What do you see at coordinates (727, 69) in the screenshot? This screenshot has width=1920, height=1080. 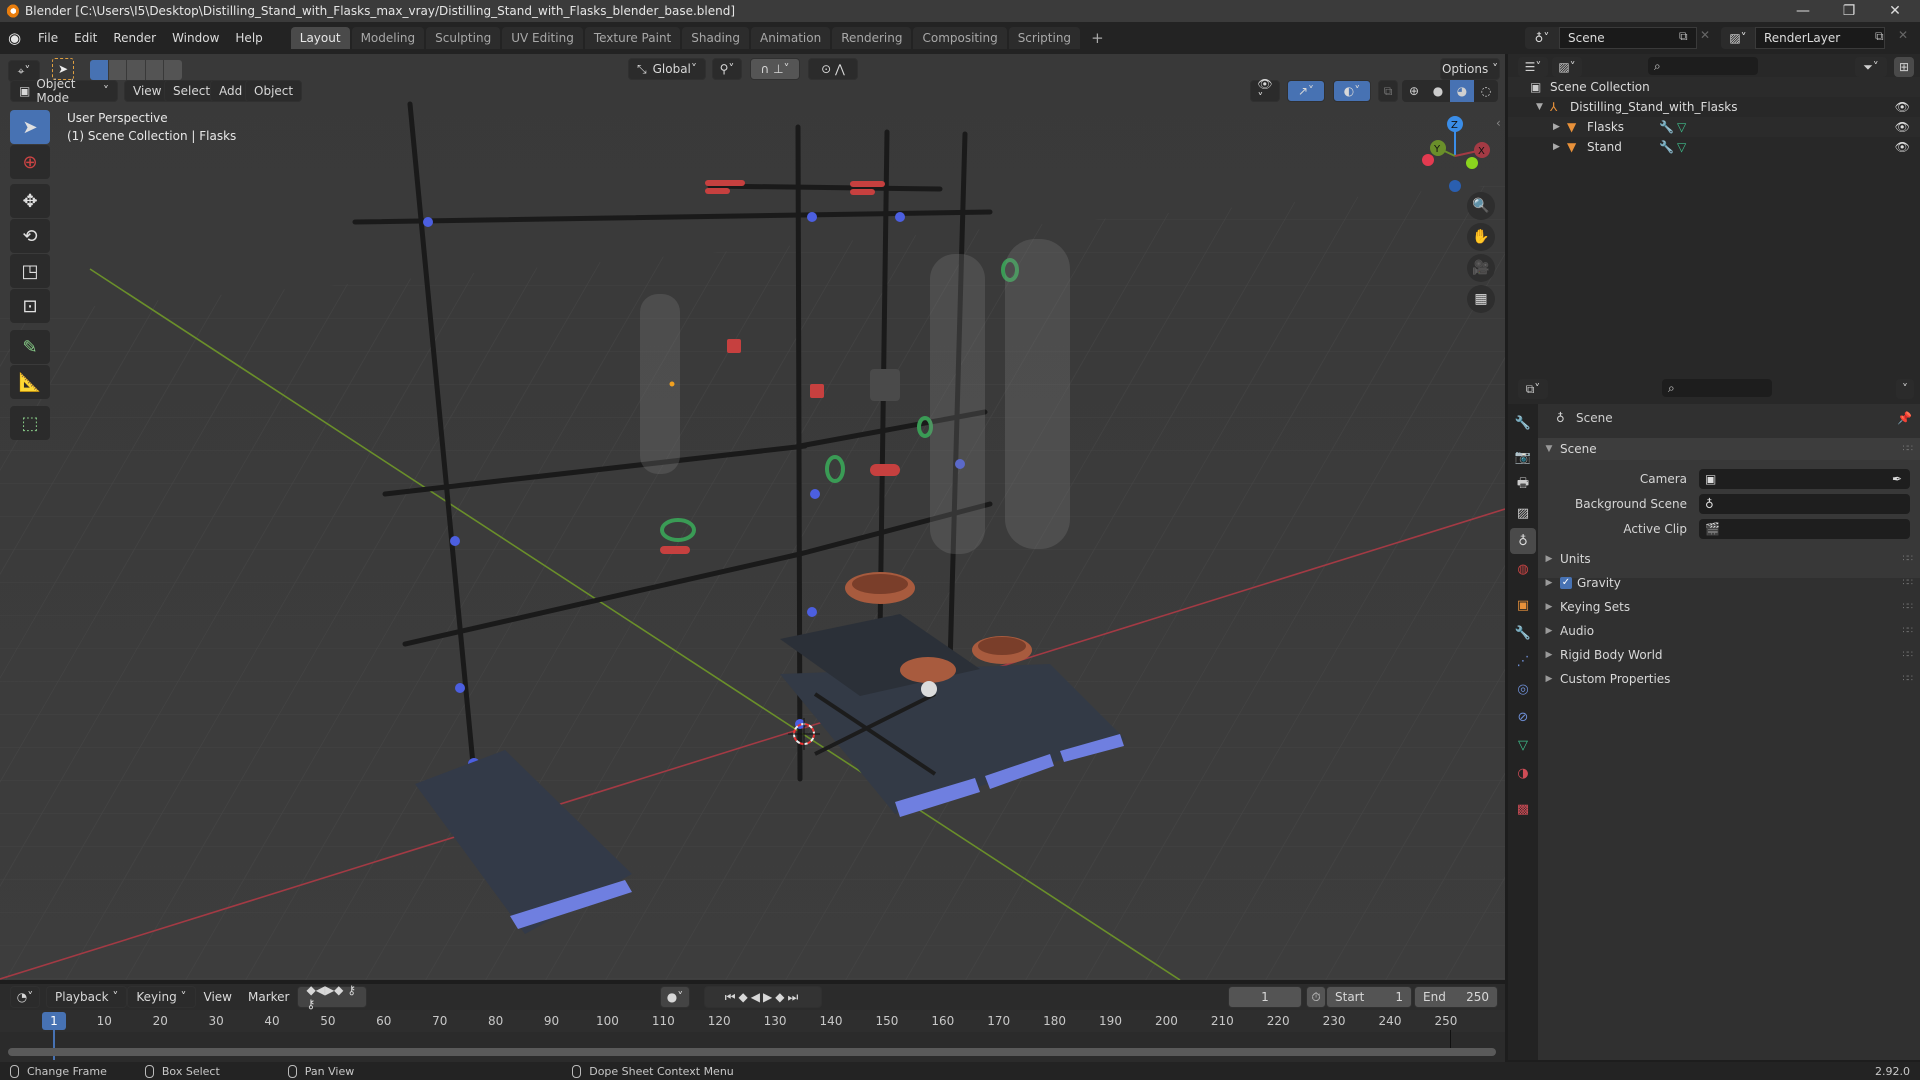 I see `pivot-point-dropdown: ⚲˅` at bounding box center [727, 69].